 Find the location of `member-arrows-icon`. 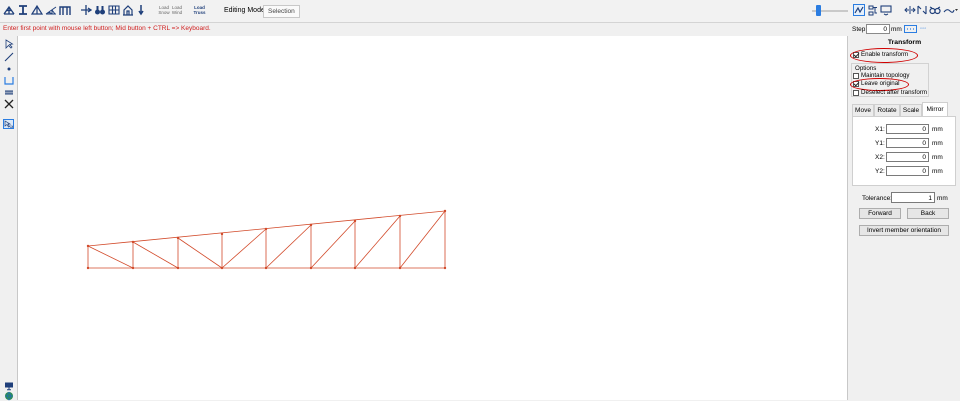

member-arrows-icon is located at coordinates (910, 10).